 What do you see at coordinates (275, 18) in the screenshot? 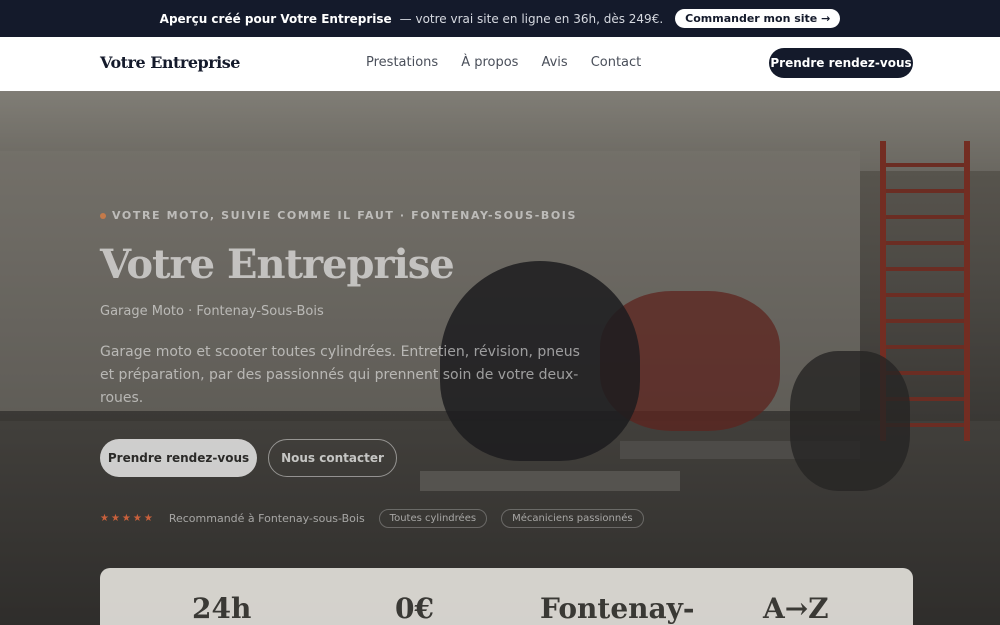
I see `banner-lead: Aperçu créé pour Votre Entreprise` at bounding box center [275, 18].